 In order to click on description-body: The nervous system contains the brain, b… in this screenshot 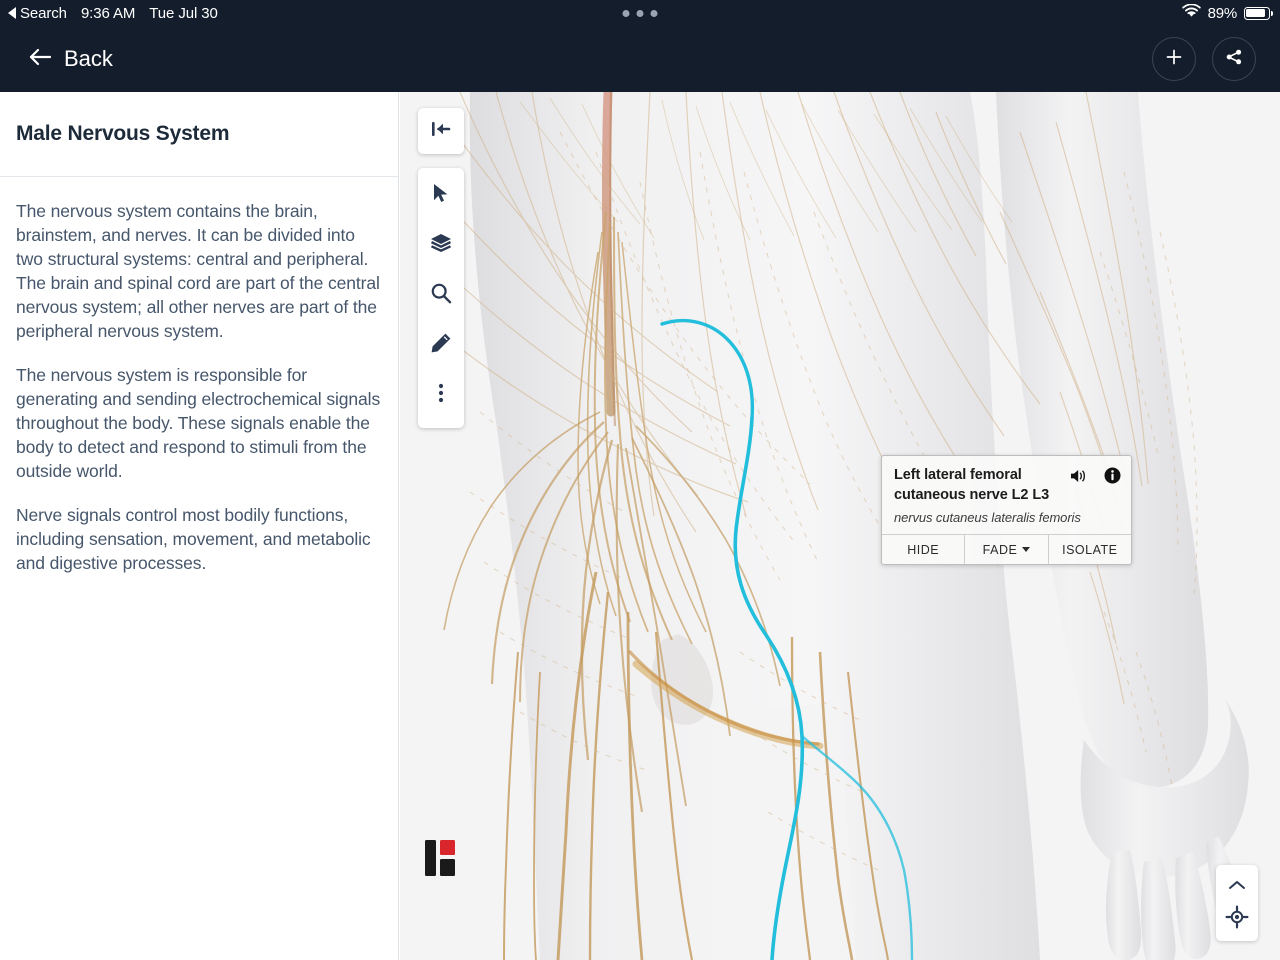, I will do `click(199, 376)`.